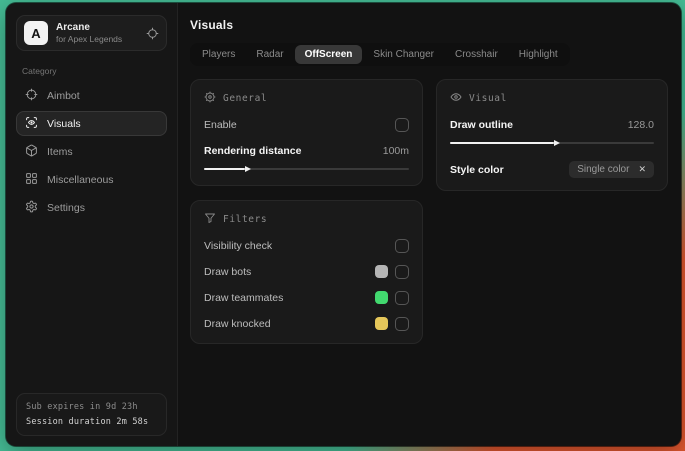  Describe the element at coordinates (91, 123) in the screenshot. I see `sidebar-item-visuals: Visuals` at that location.